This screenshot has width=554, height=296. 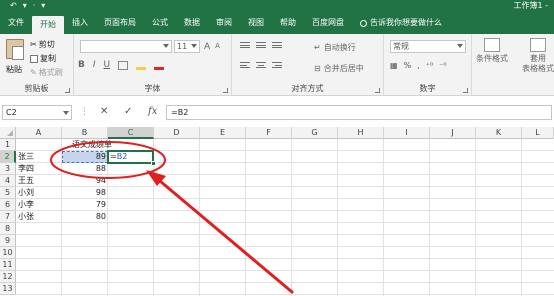 What do you see at coordinates (48, 25) in the screenshot?
I see `tab-home: 开始` at bounding box center [48, 25].